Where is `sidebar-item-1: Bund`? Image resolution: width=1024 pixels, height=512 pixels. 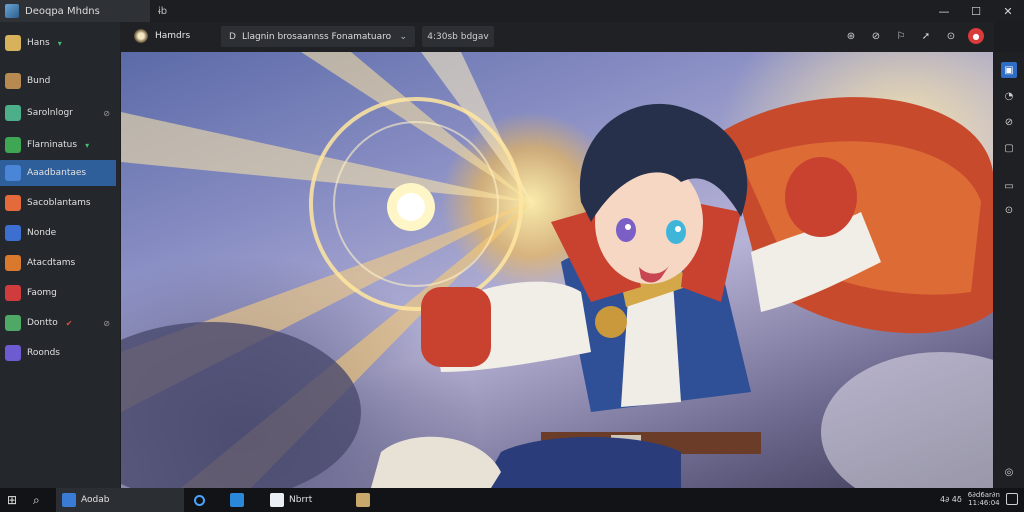 sidebar-item-1: Bund is located at coordinates (58, 81).